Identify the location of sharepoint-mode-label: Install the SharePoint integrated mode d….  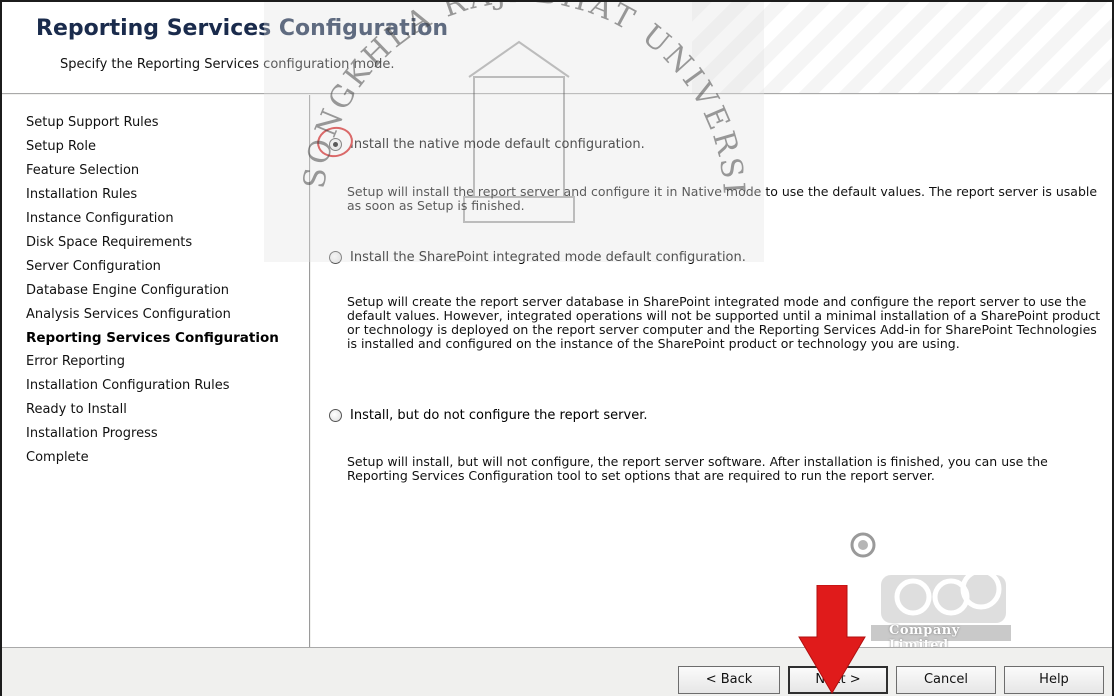
(548, 257).